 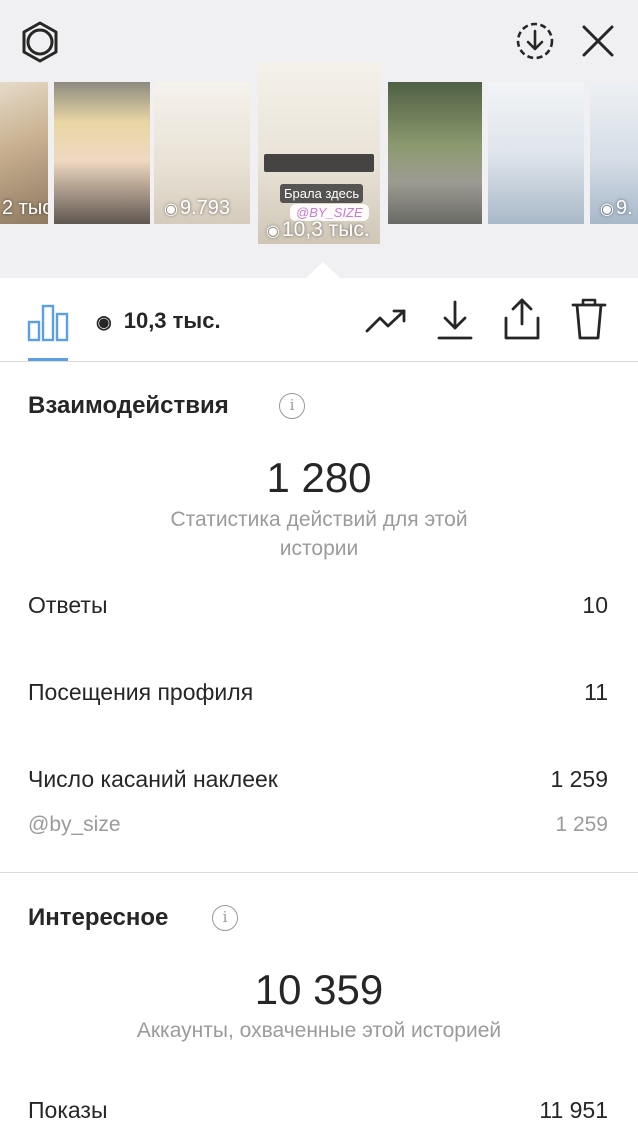 I want to click on trending-up-icon, so click(x=387, y=321).